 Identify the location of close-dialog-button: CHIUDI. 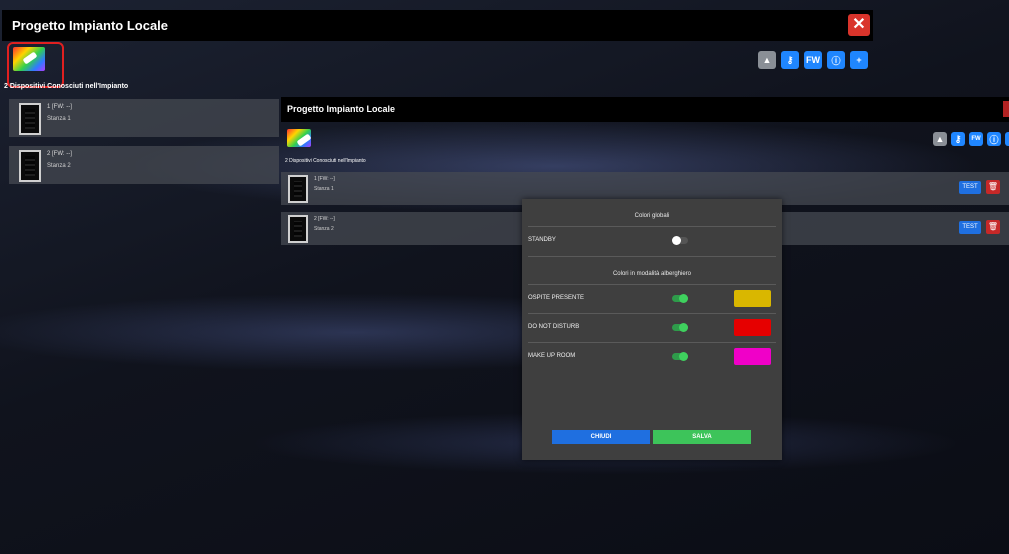
(601, 437).